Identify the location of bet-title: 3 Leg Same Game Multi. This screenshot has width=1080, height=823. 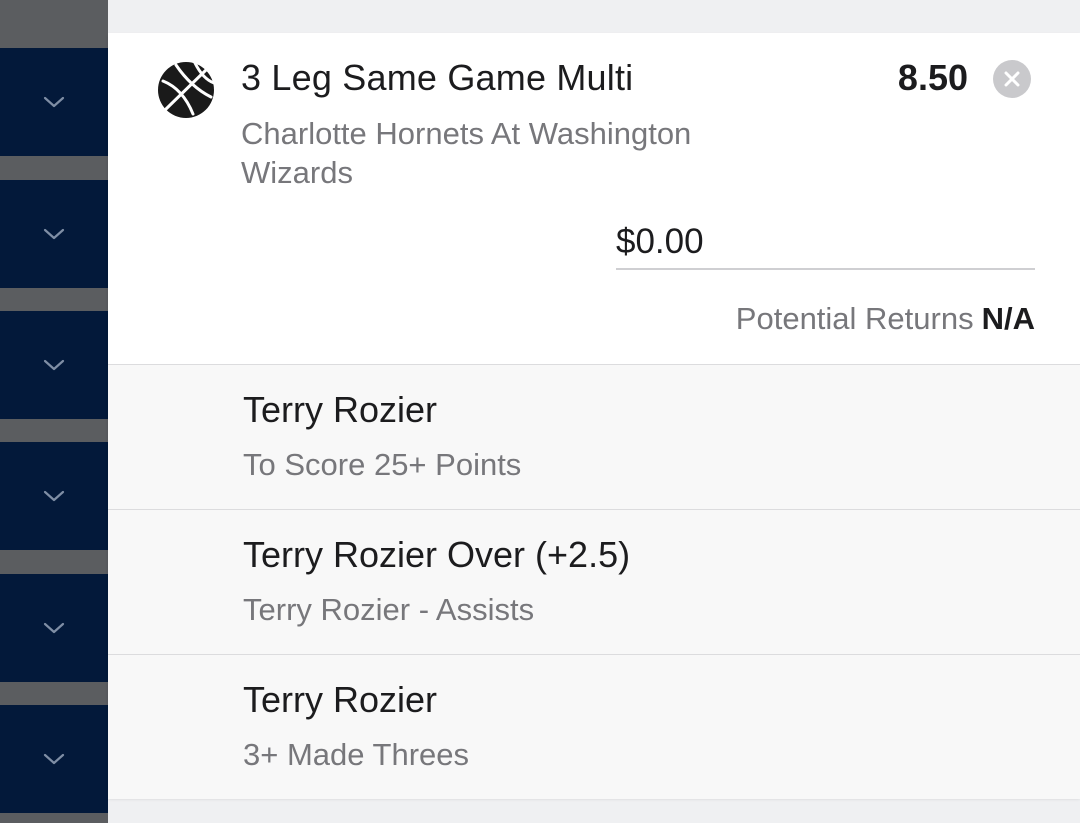
(437, 77).